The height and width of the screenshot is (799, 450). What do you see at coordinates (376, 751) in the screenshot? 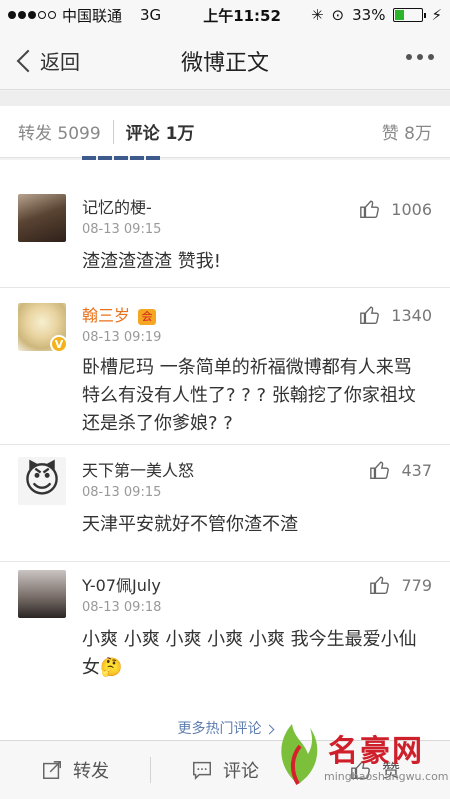
I see `watermark-name: 名豪网` at bounding box center [376, 751].